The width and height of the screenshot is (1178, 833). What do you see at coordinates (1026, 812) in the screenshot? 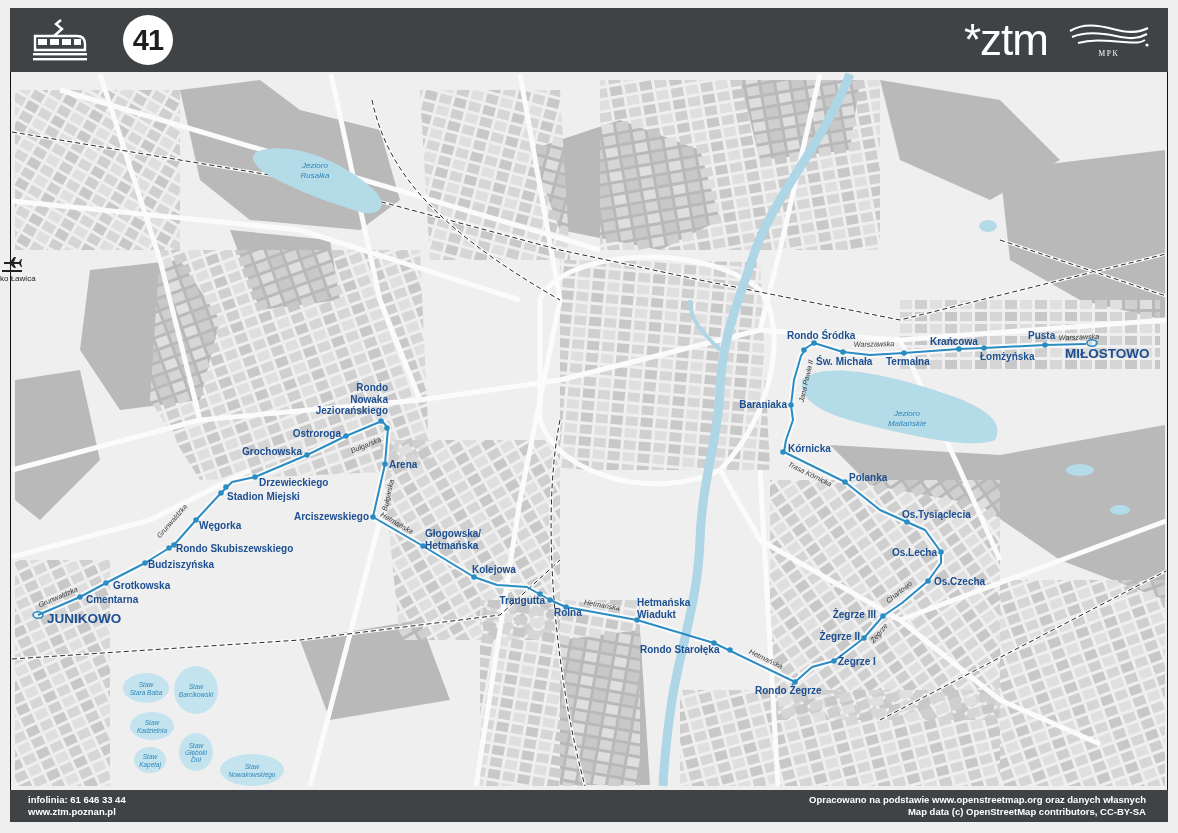
I see `credits-text: Map data (c) OpenStreetMap contributors, CC-BY-SA` at bounding box center [1026, 812].